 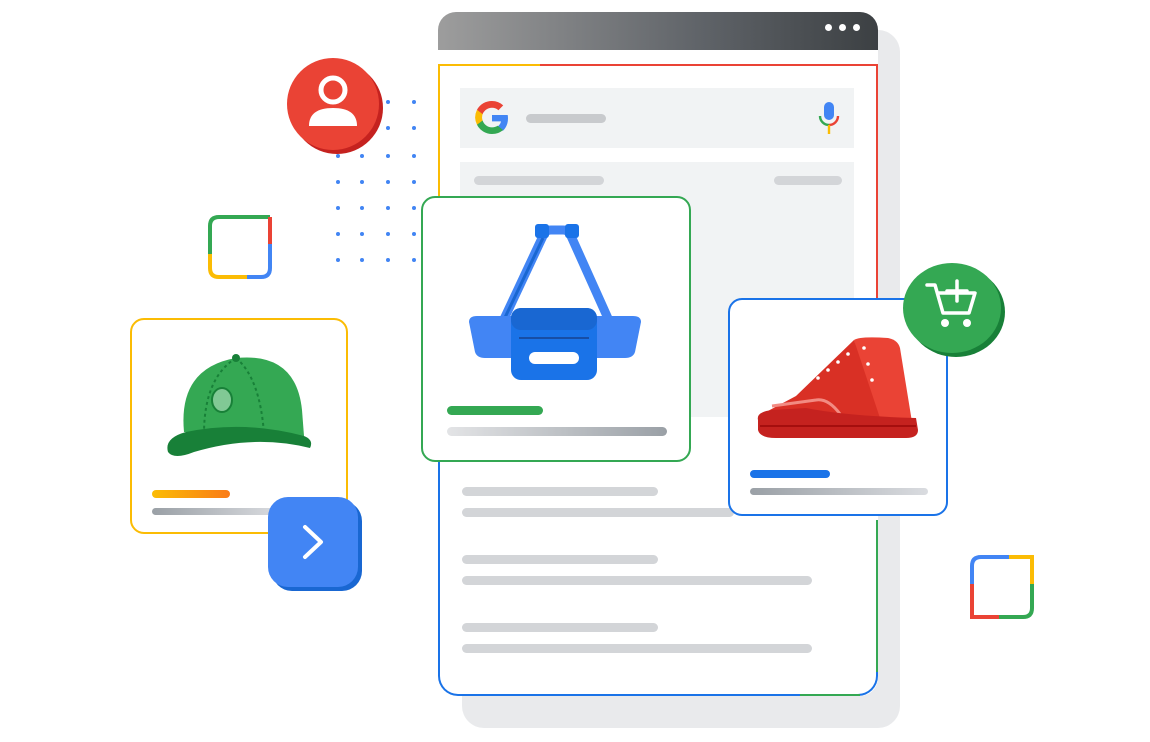 I want to click on more-horizontal-icon, so click(x=842, y=27).